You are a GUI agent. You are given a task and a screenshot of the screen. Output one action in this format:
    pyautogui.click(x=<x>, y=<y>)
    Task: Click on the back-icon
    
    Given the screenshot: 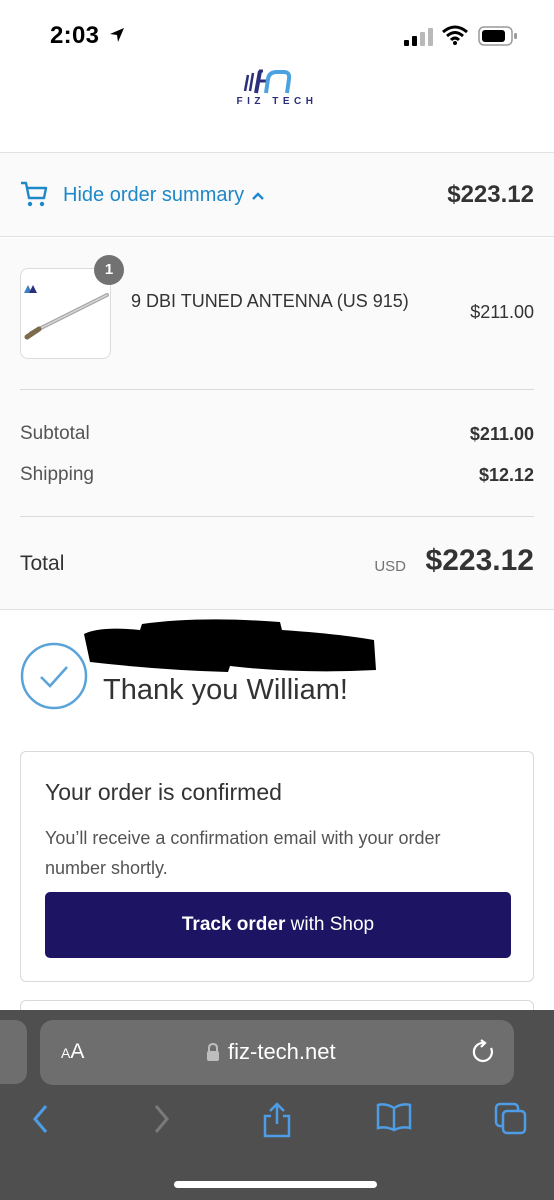 What is the action you would take?
    pyautogui.click(x=41, y=1119)
    